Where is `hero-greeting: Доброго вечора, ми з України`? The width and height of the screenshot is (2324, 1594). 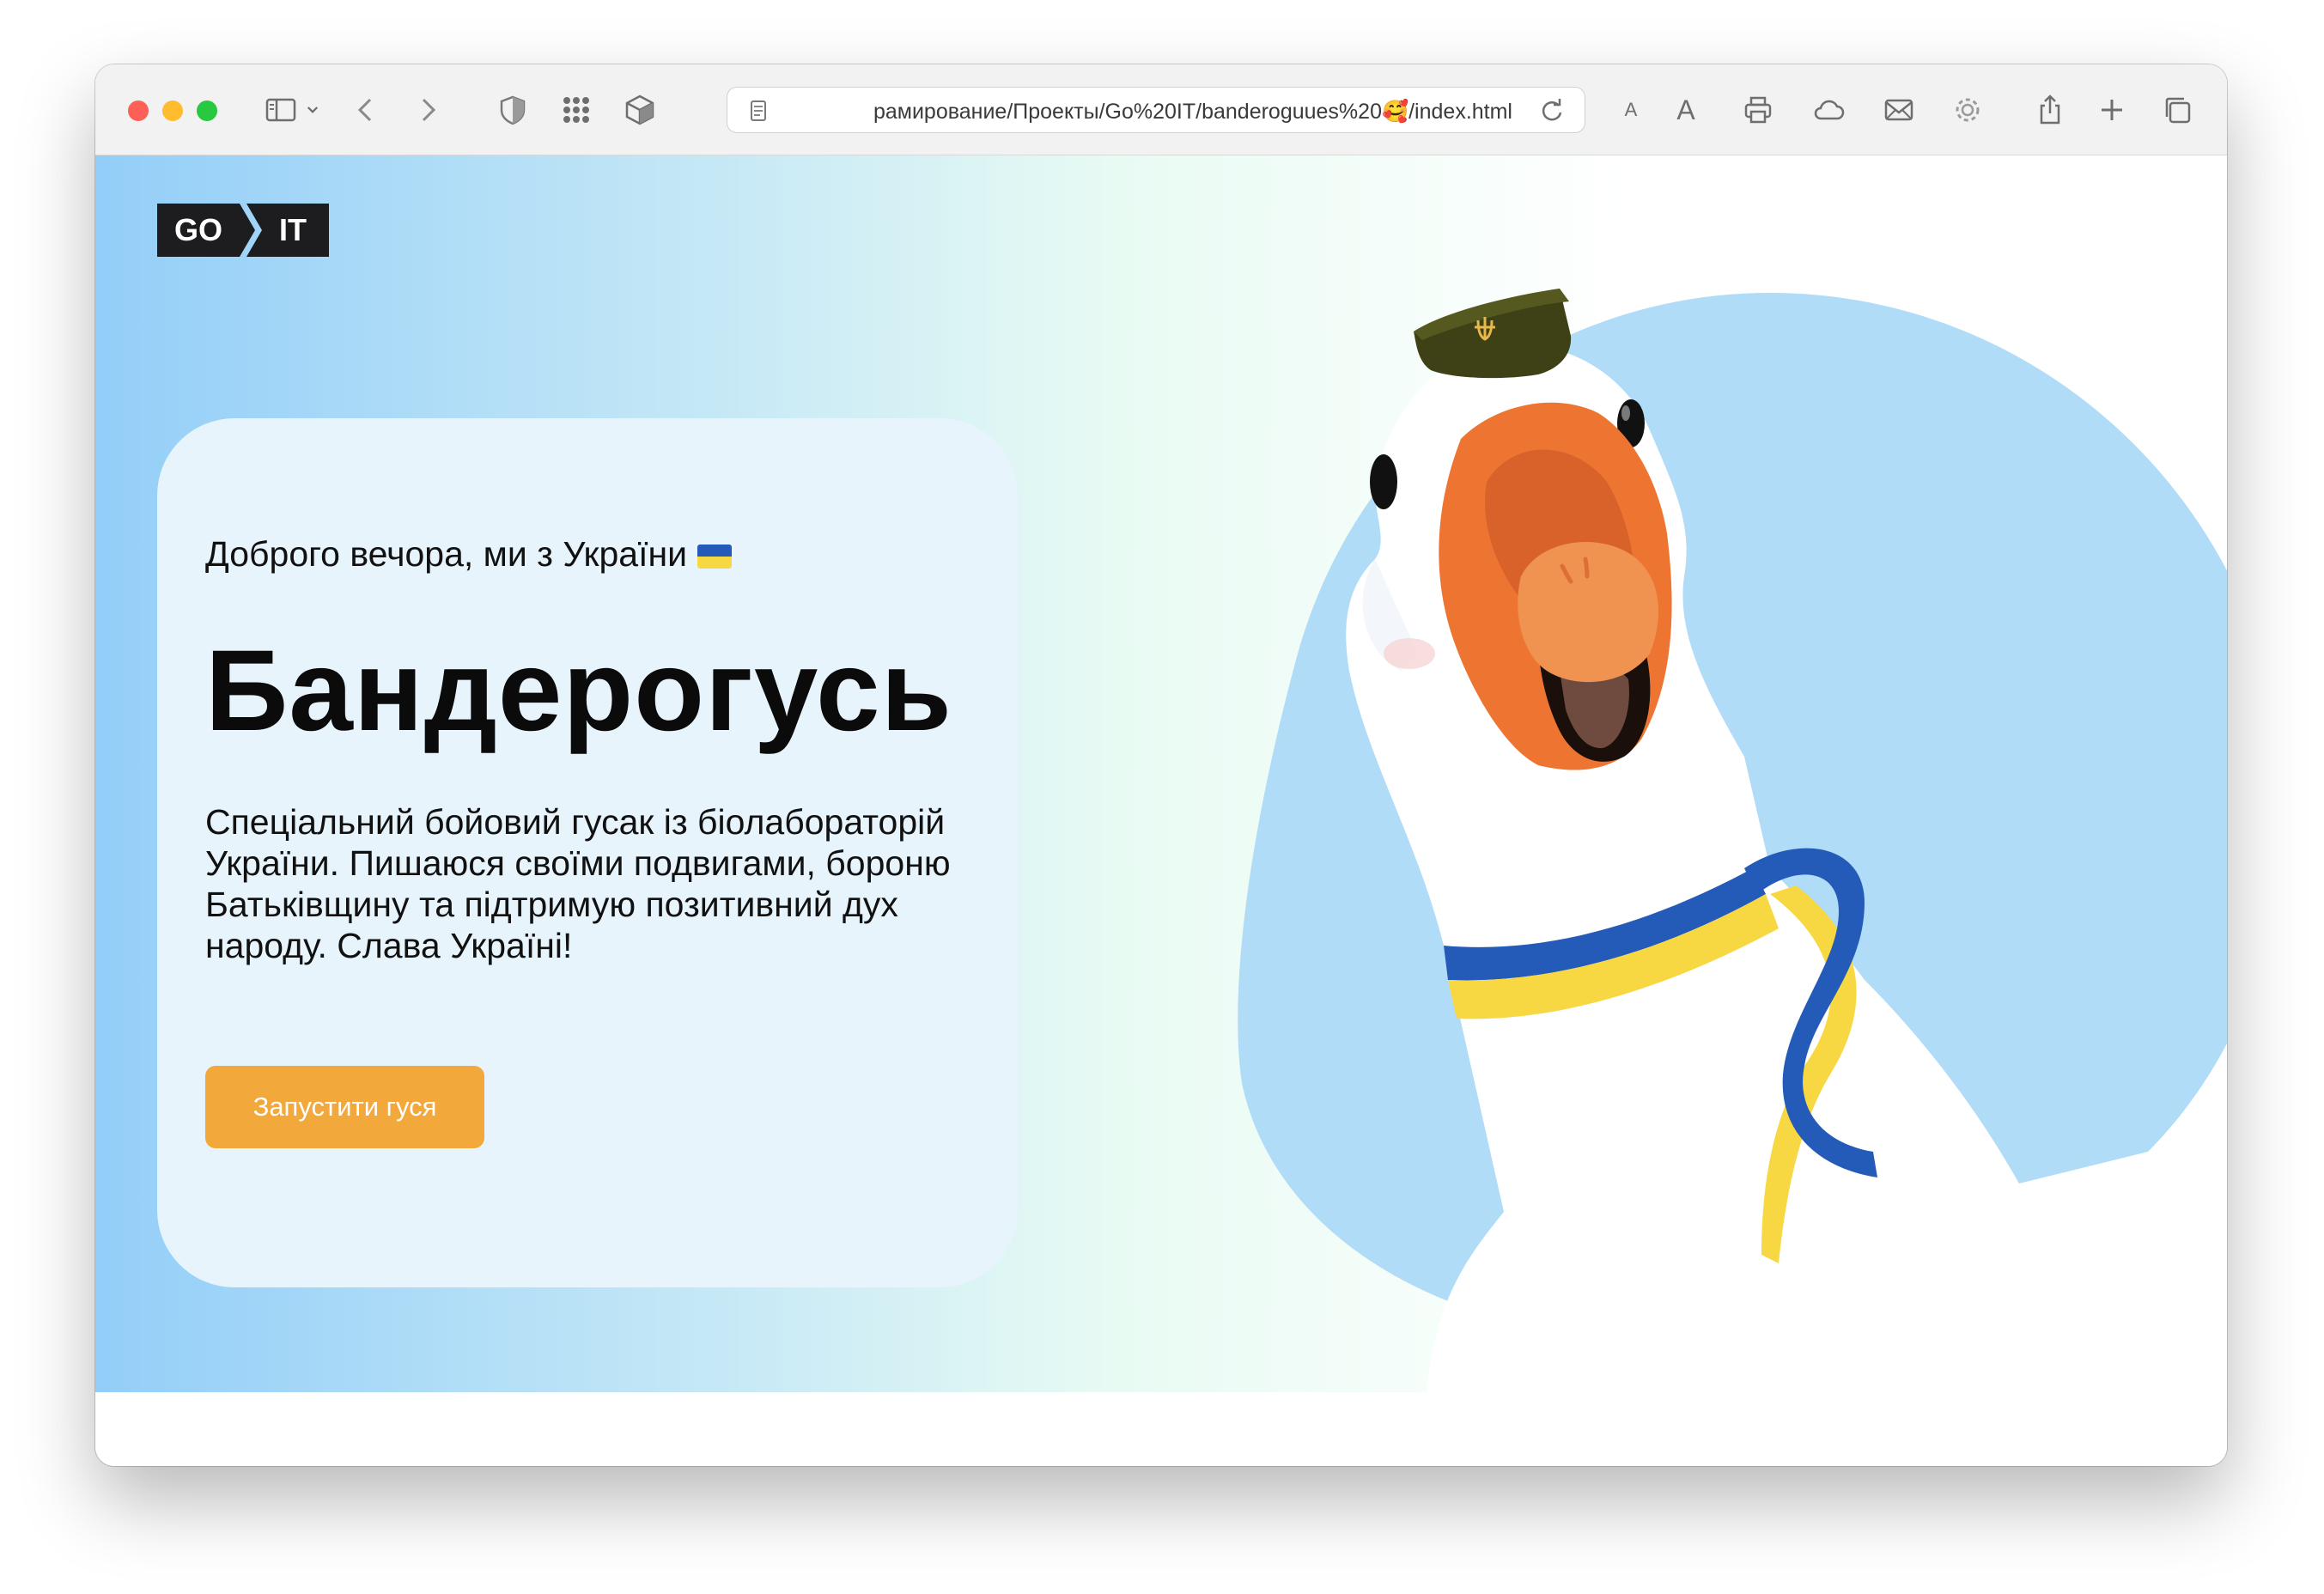
hero-greeting: Доброго вечора, ми з України is located at coordinates (469, 554).